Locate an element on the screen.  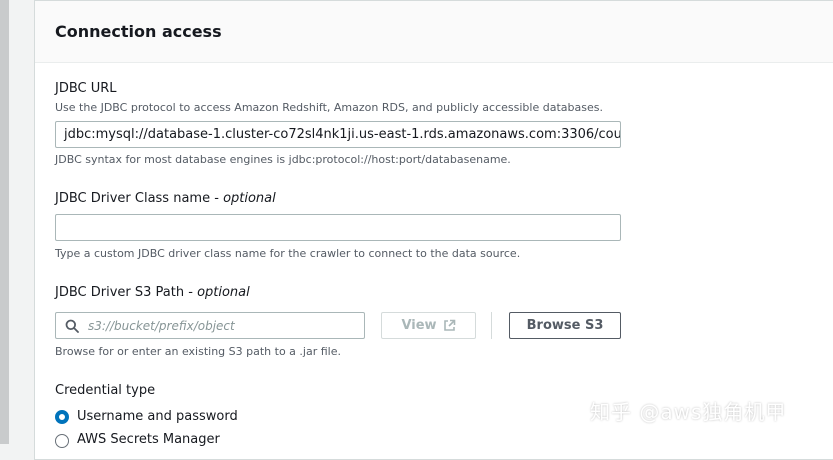
external-link-icon is located at coordinates (449, 325).